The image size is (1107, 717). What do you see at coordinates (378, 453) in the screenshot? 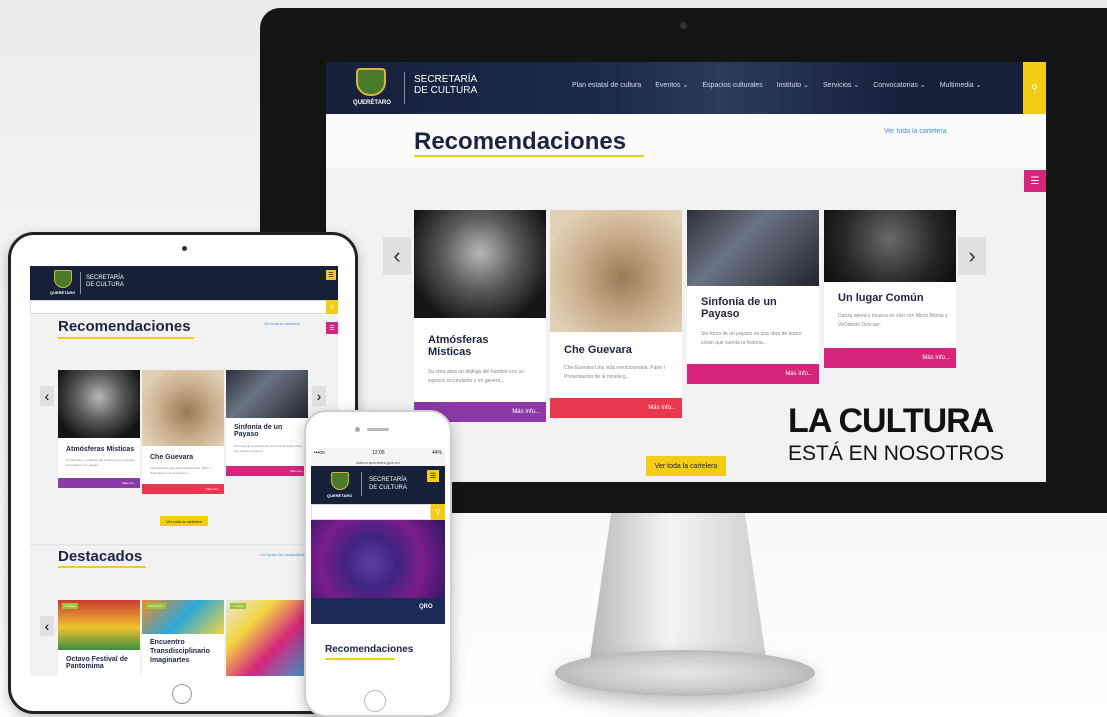
I see `status-time: 12:05` at bounding box center [378, 453].